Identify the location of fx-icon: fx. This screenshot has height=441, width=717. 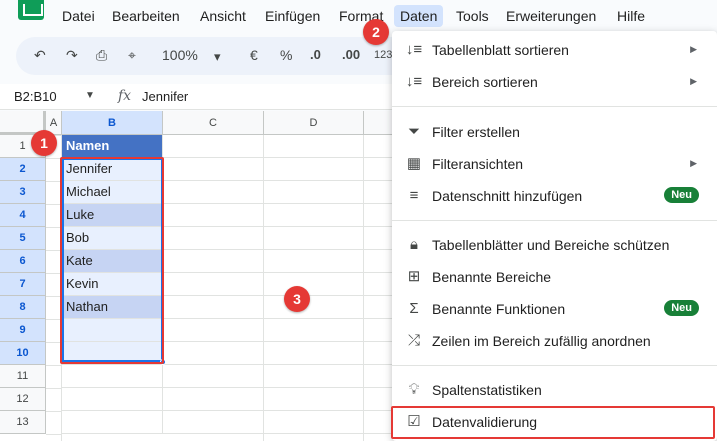
(125, 96).